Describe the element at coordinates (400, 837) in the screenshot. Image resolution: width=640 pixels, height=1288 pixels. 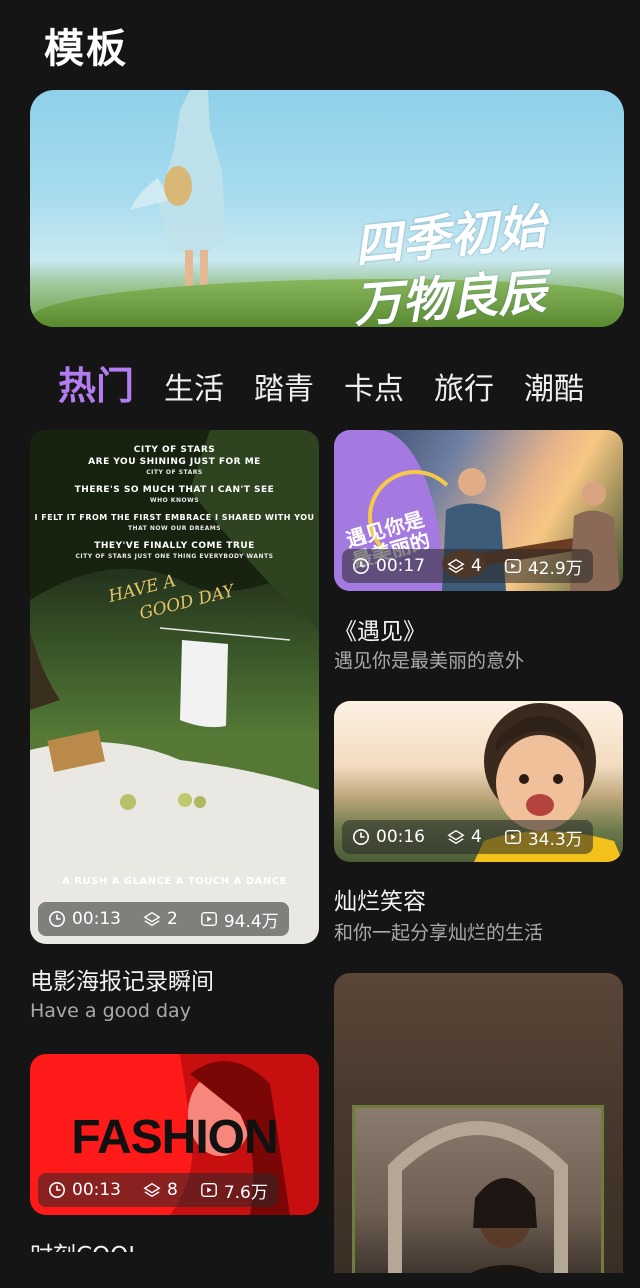
I see `duration: 00:16` at that location.